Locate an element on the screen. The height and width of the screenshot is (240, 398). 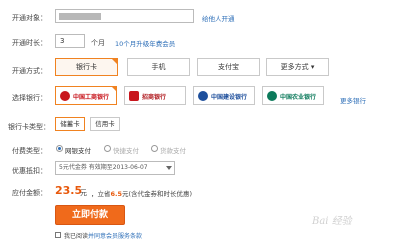
tab-bank-card-label: 银行卡 is located at coordinates (86, 67).